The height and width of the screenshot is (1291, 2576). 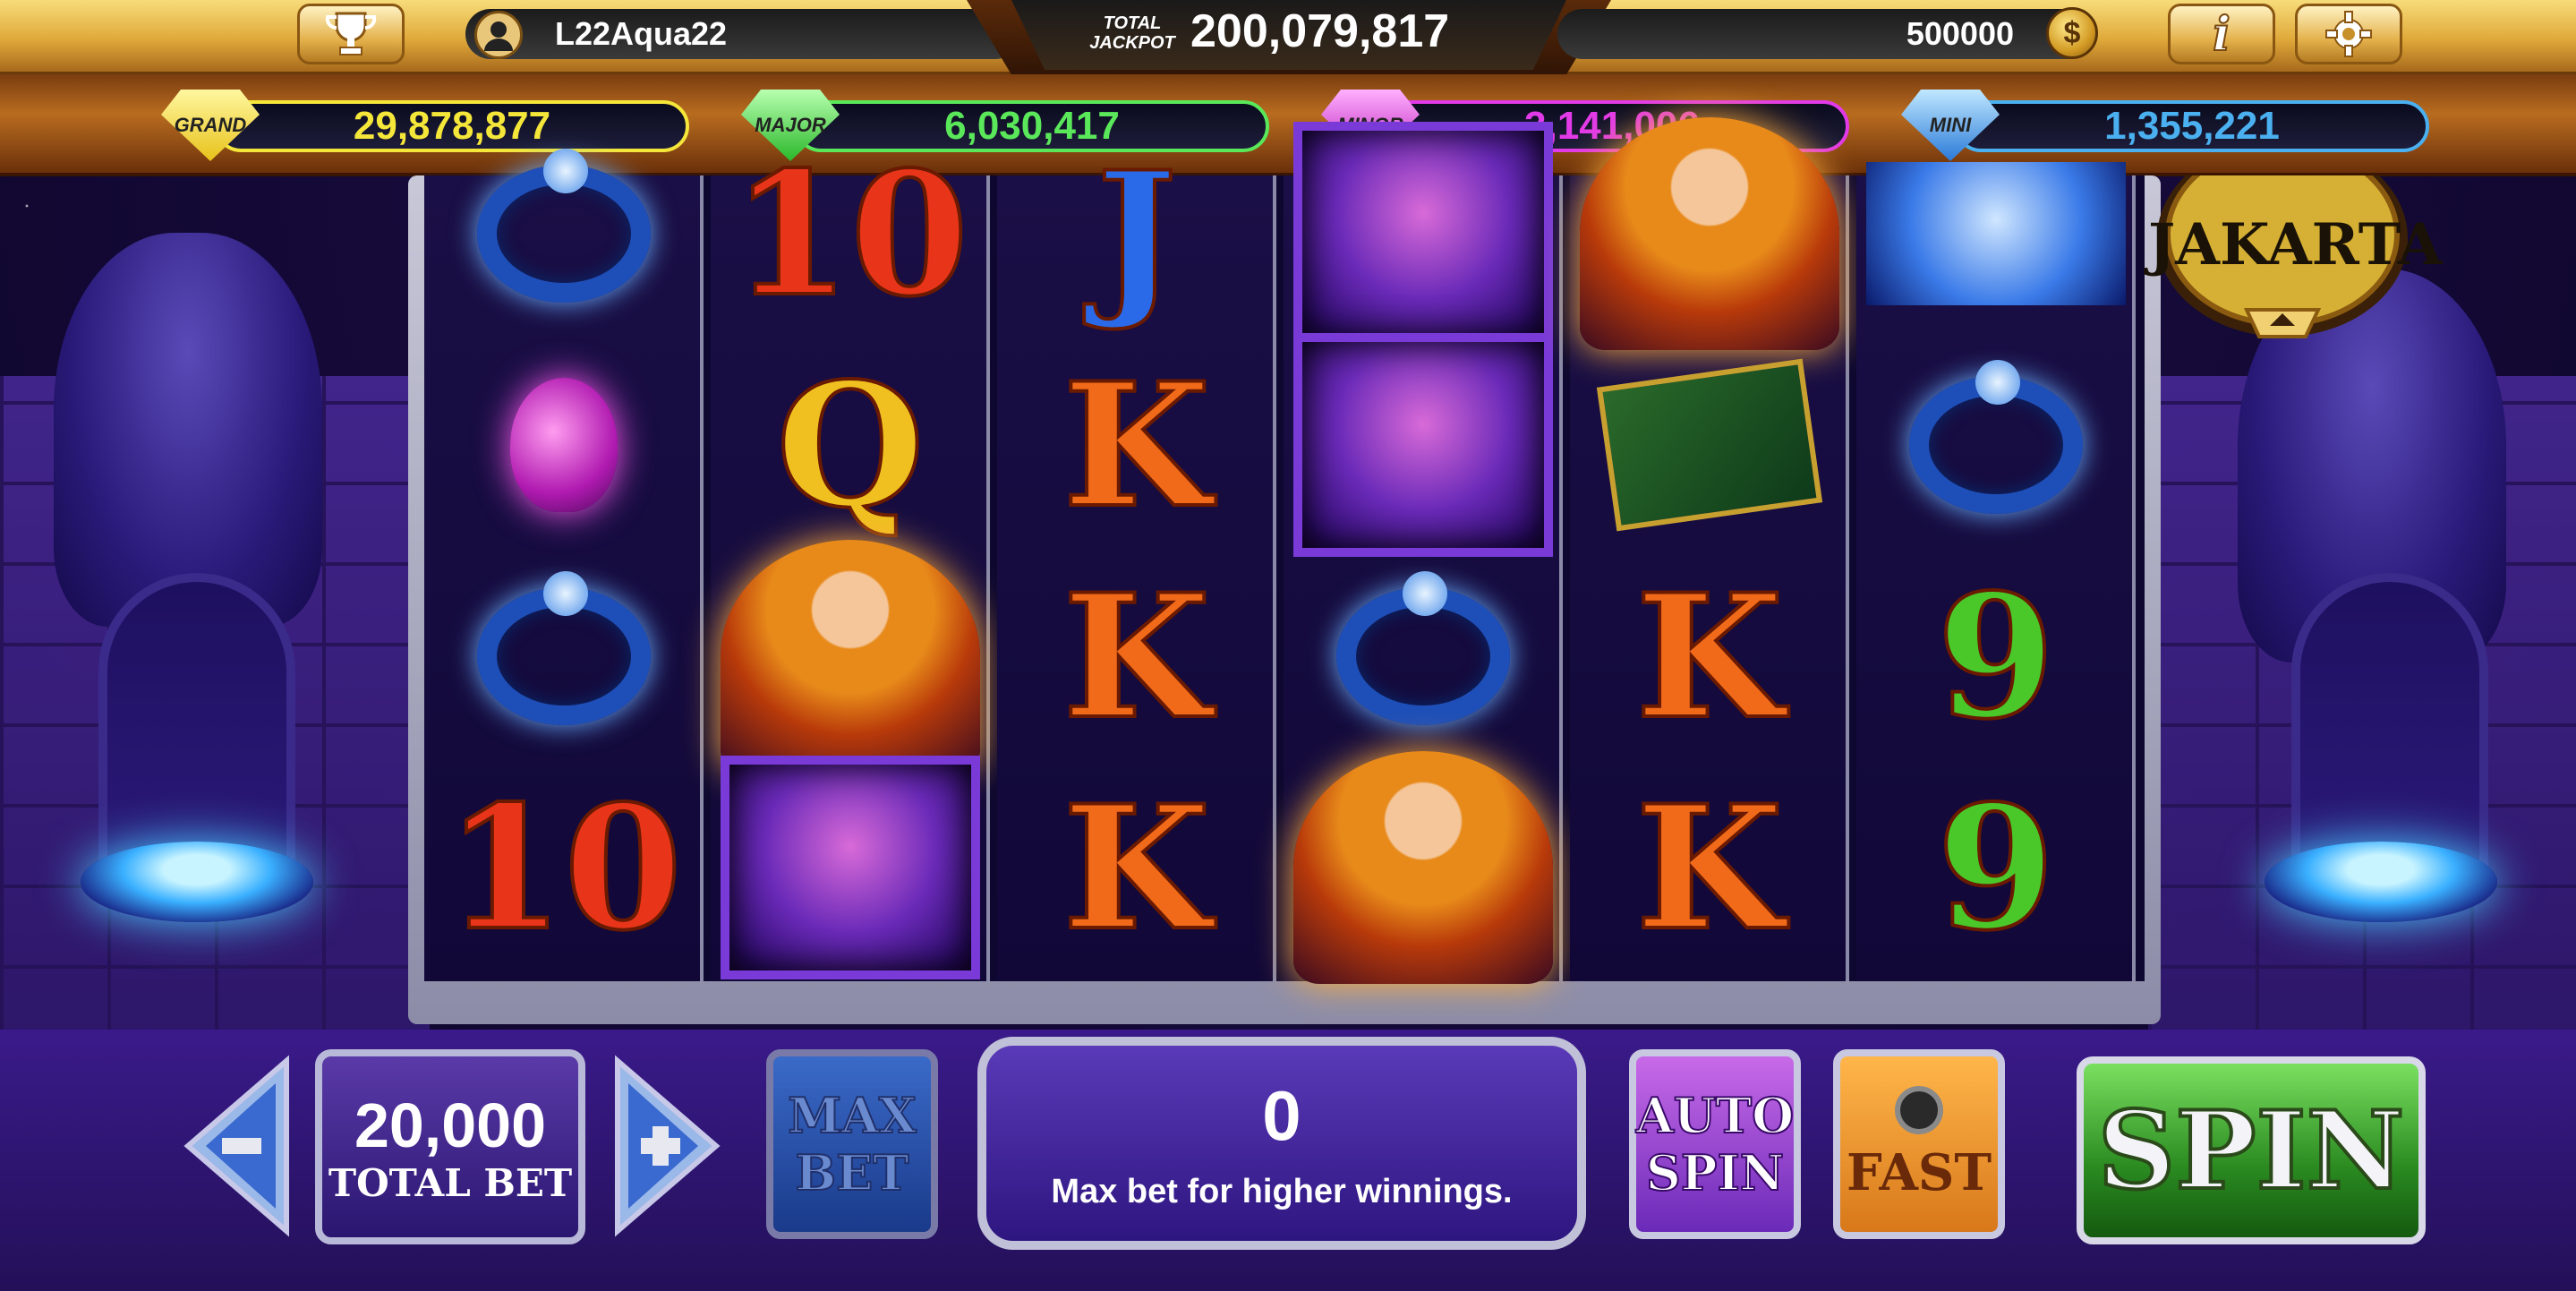 I want to click on gear-icon, so click(x=2348, y=34).